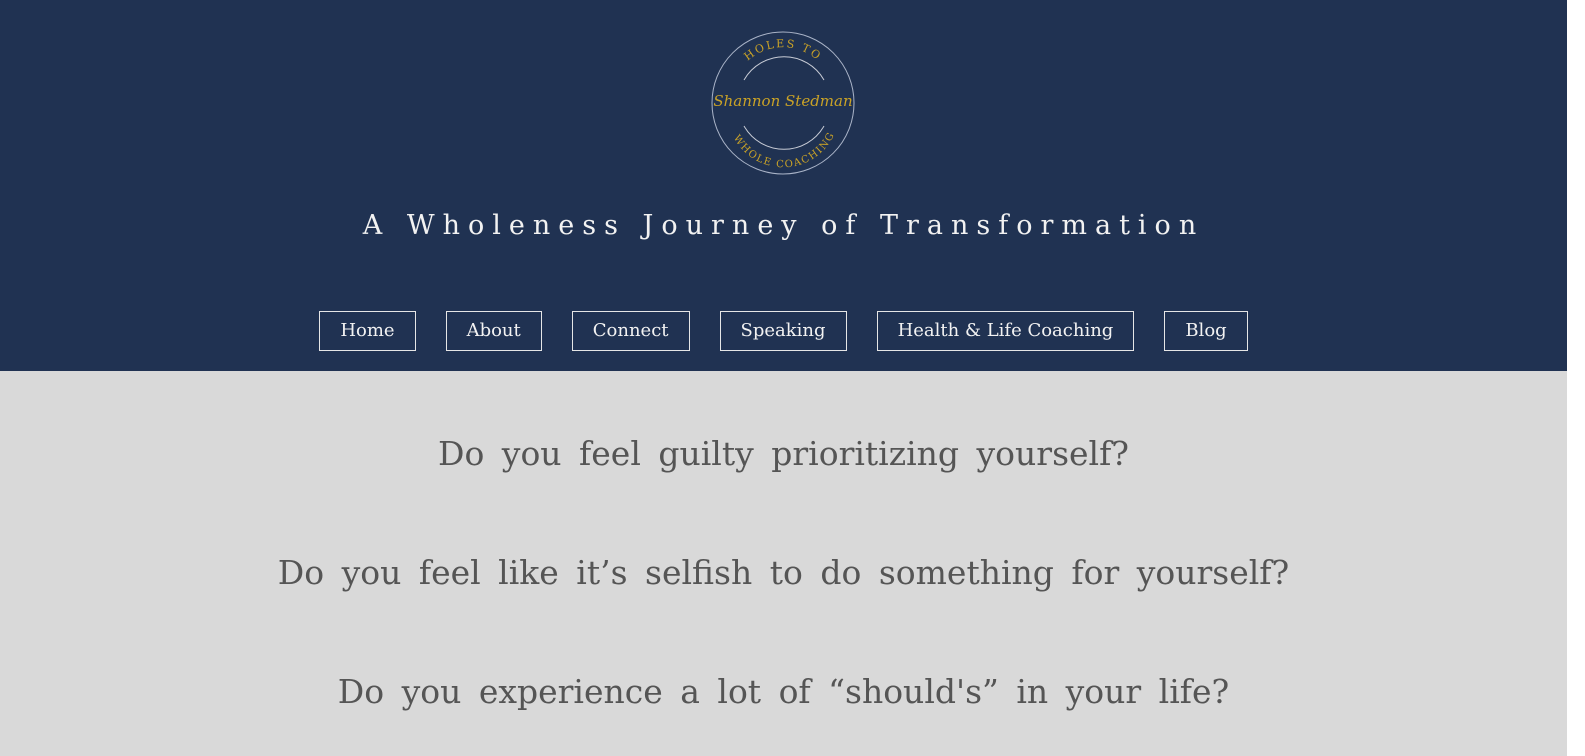  What do you see at coordinates (1206, 331) in the screenshot?
I see `nav-item-blog: Blog` at bounding box center [1206, 331].